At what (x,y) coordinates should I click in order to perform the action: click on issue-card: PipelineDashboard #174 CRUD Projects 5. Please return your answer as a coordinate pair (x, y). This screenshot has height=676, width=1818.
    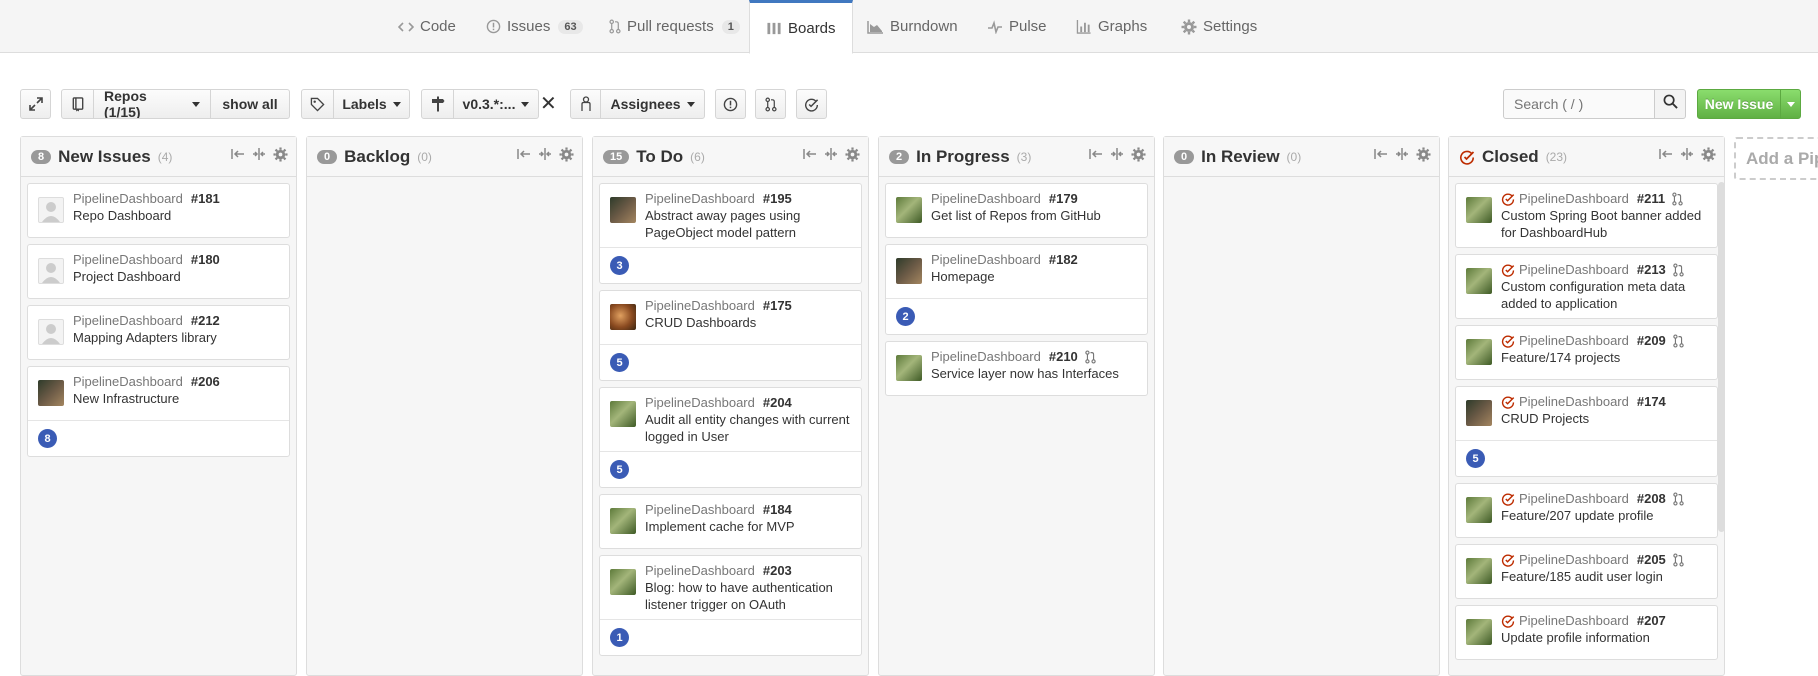
    Looking at the image, I should click on (1586, 431).